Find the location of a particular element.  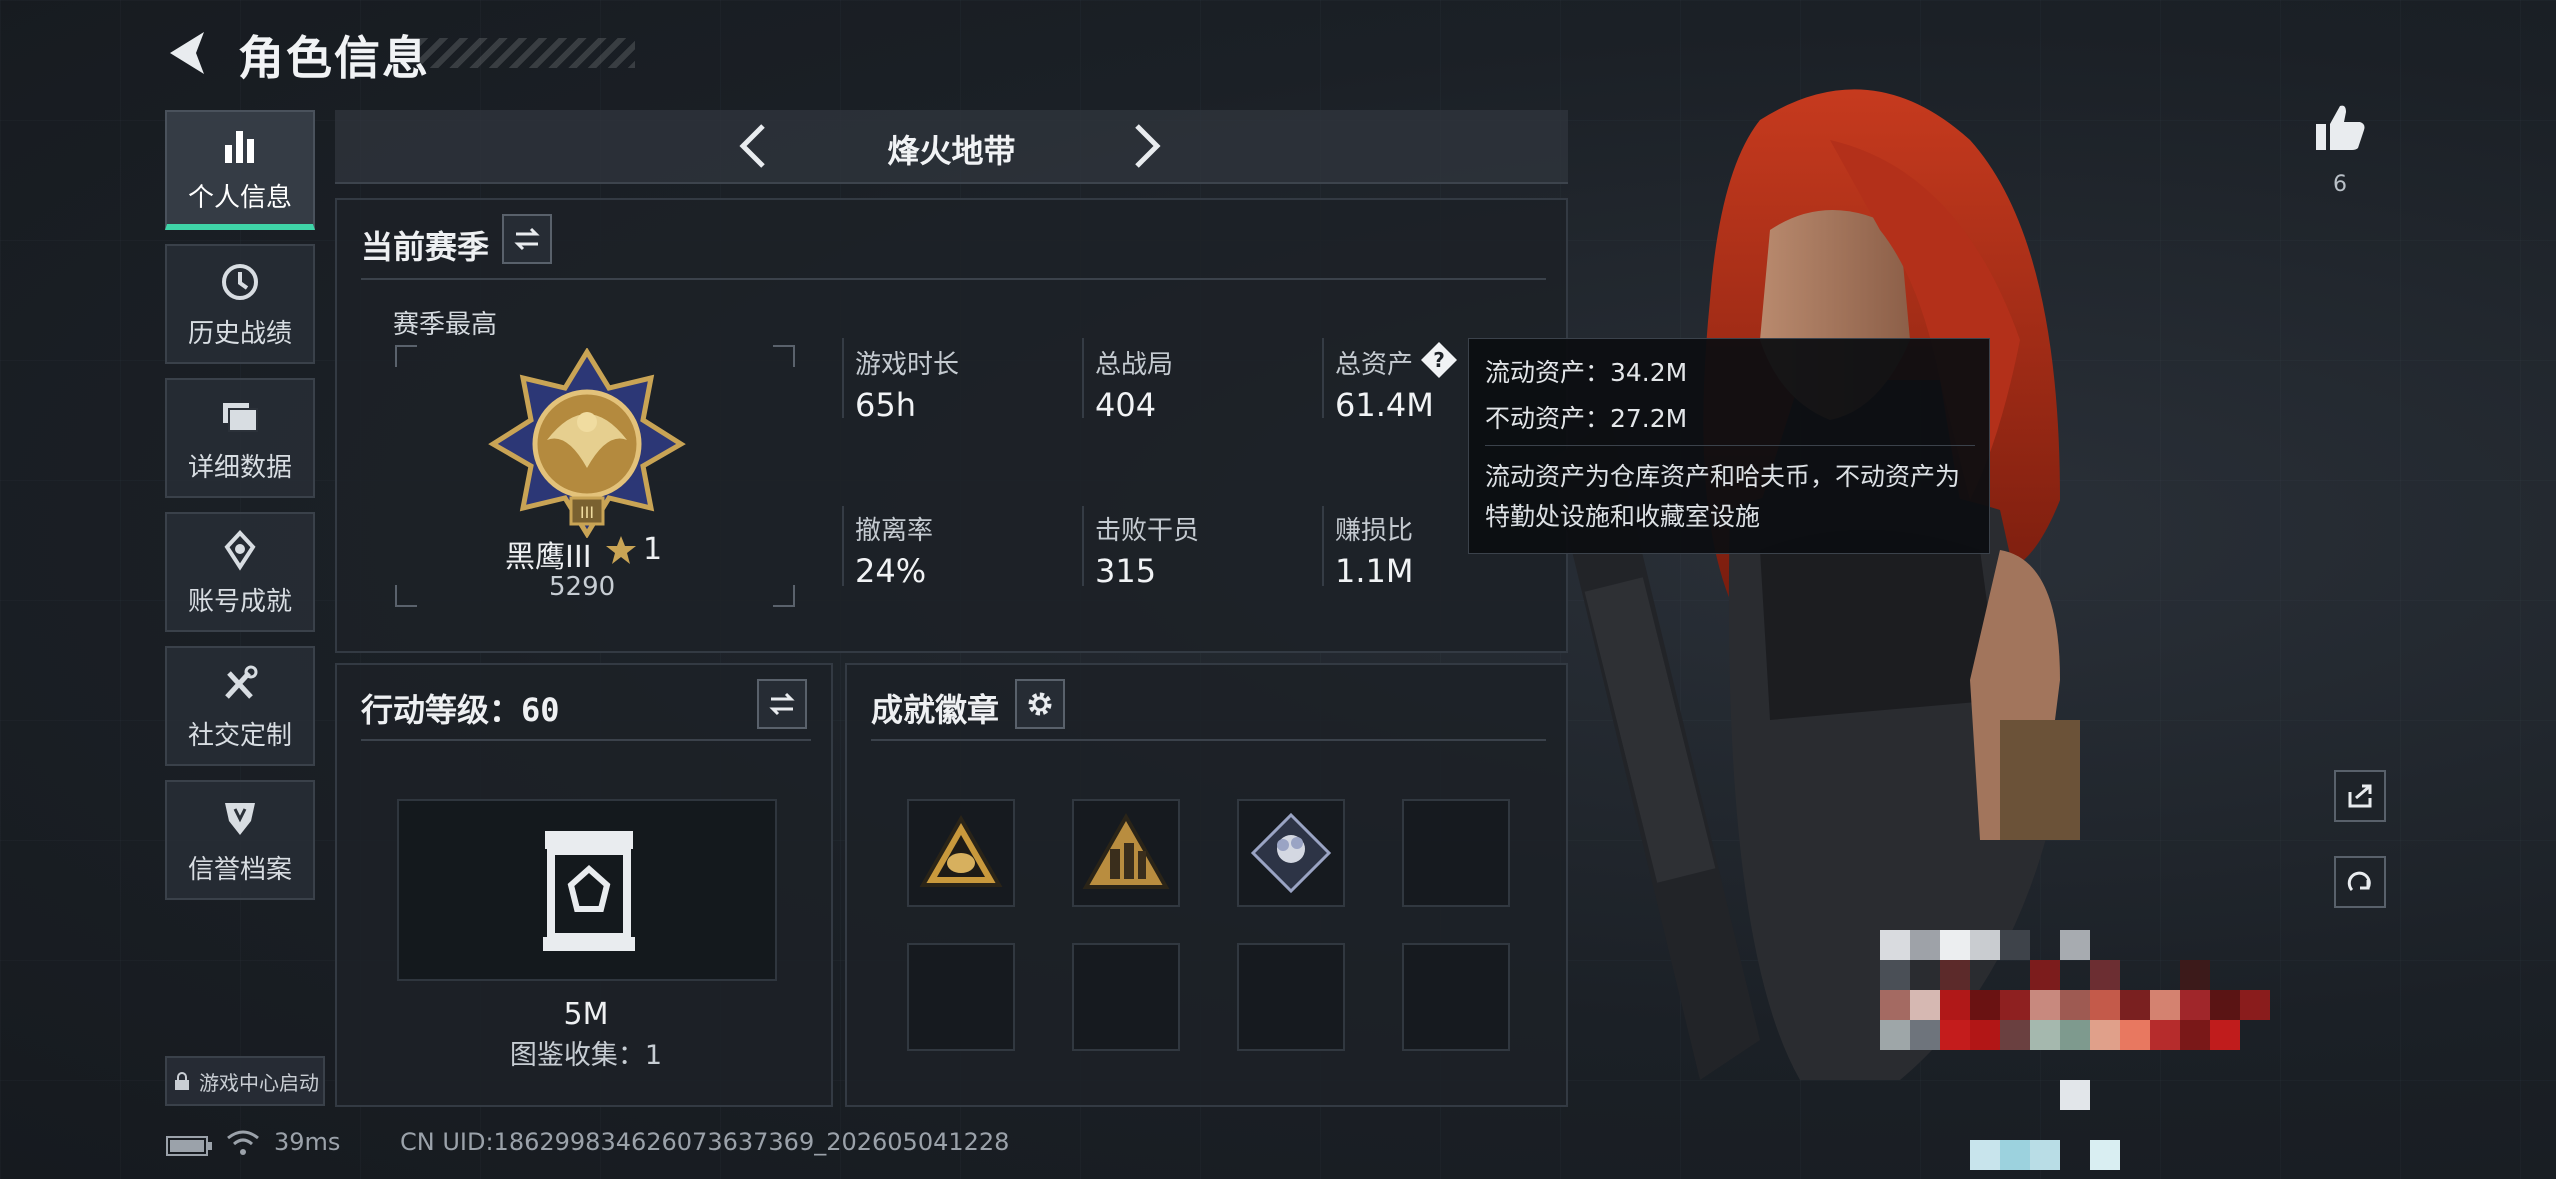

gear-icon is located at coordinates (1040, 704).